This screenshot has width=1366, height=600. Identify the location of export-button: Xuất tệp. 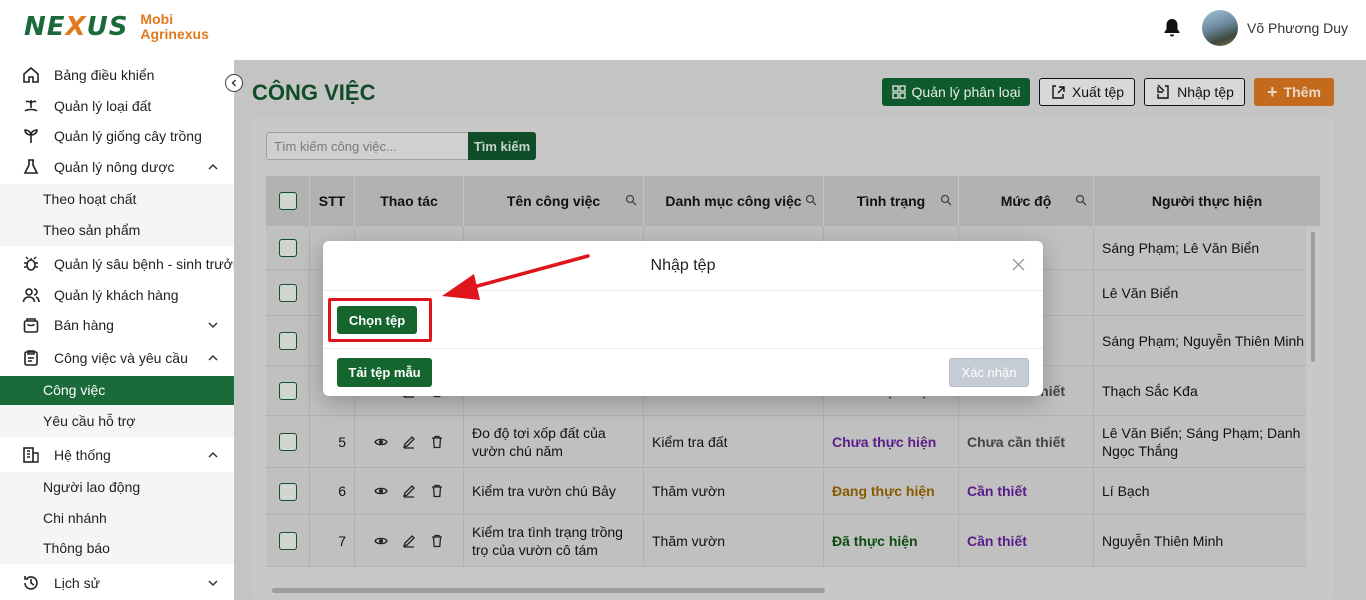
(1087, 92).